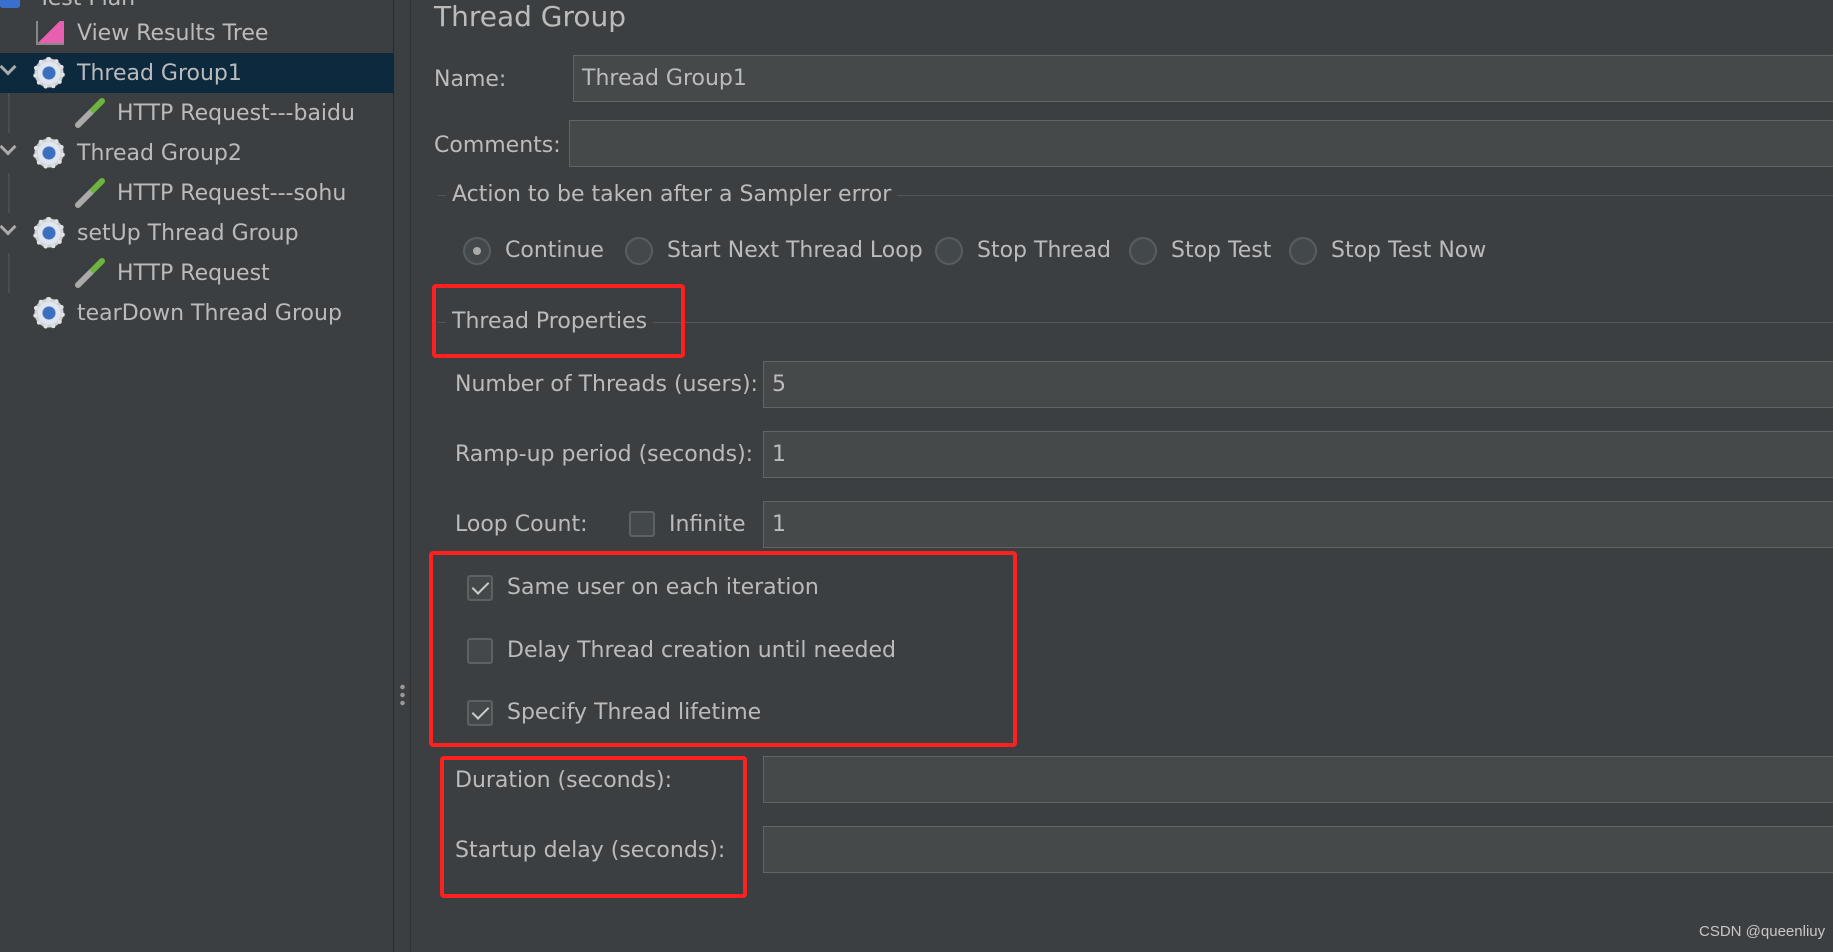  What do you see at coordinates (639, 251) in the screenshot?
I see `radio-start-next-thread-loop` at bounding box center [639, 251].